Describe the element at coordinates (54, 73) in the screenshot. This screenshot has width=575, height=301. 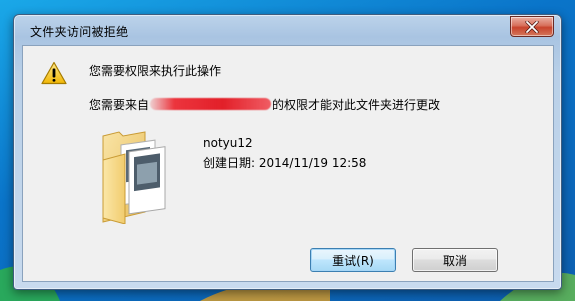
I see `warning-icon` at that location.